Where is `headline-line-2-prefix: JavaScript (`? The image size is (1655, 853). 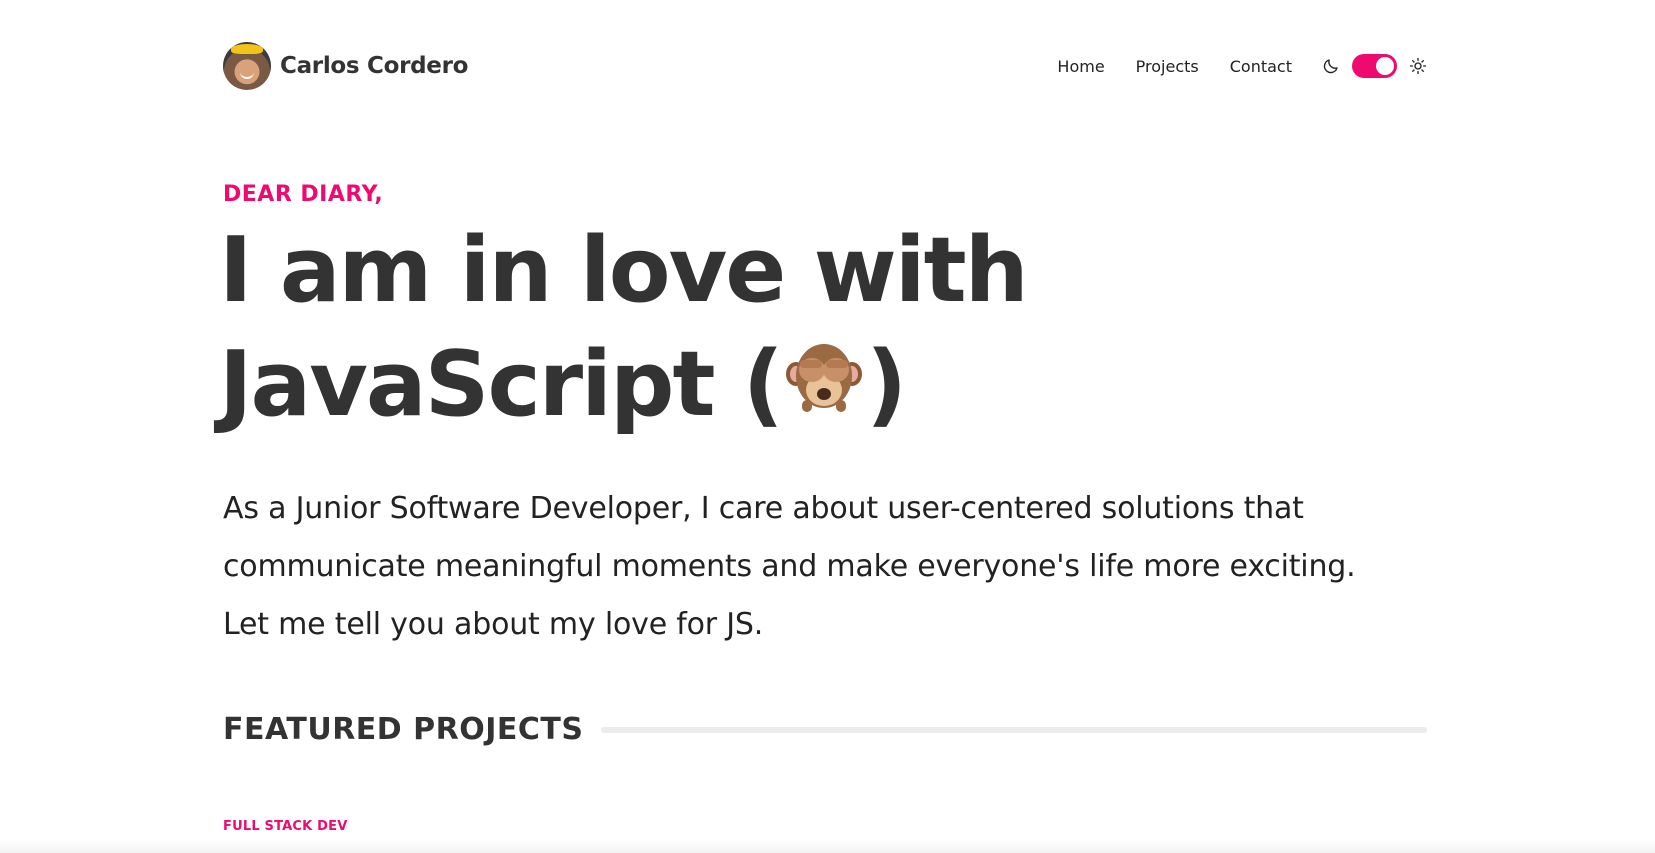 headline-line-2-prefix: JavaScript ( is located at coordinates (501, 384).